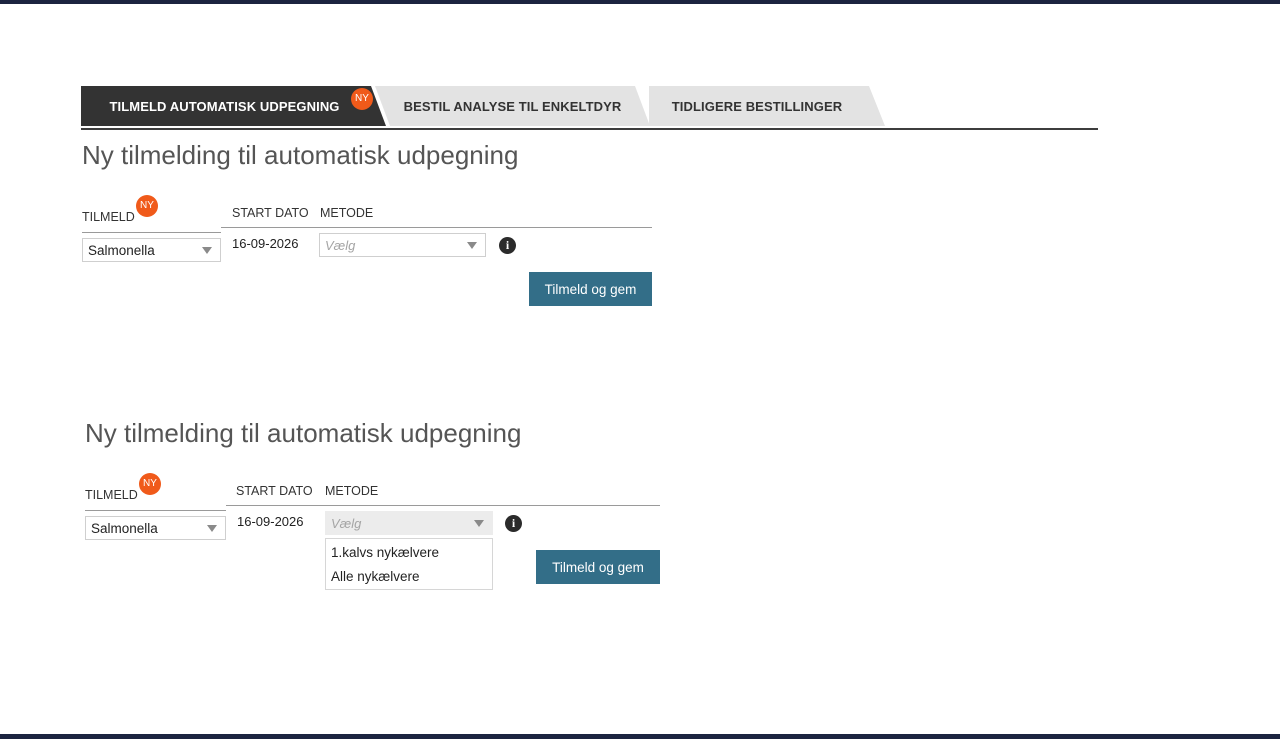 The height and width of the screenshot is (739, 1280). Describe the element at coordinates (224, 106) in the screenshot. I see `tab-label: TILMELD AUTOMATISK UDPEGNING` at that location.